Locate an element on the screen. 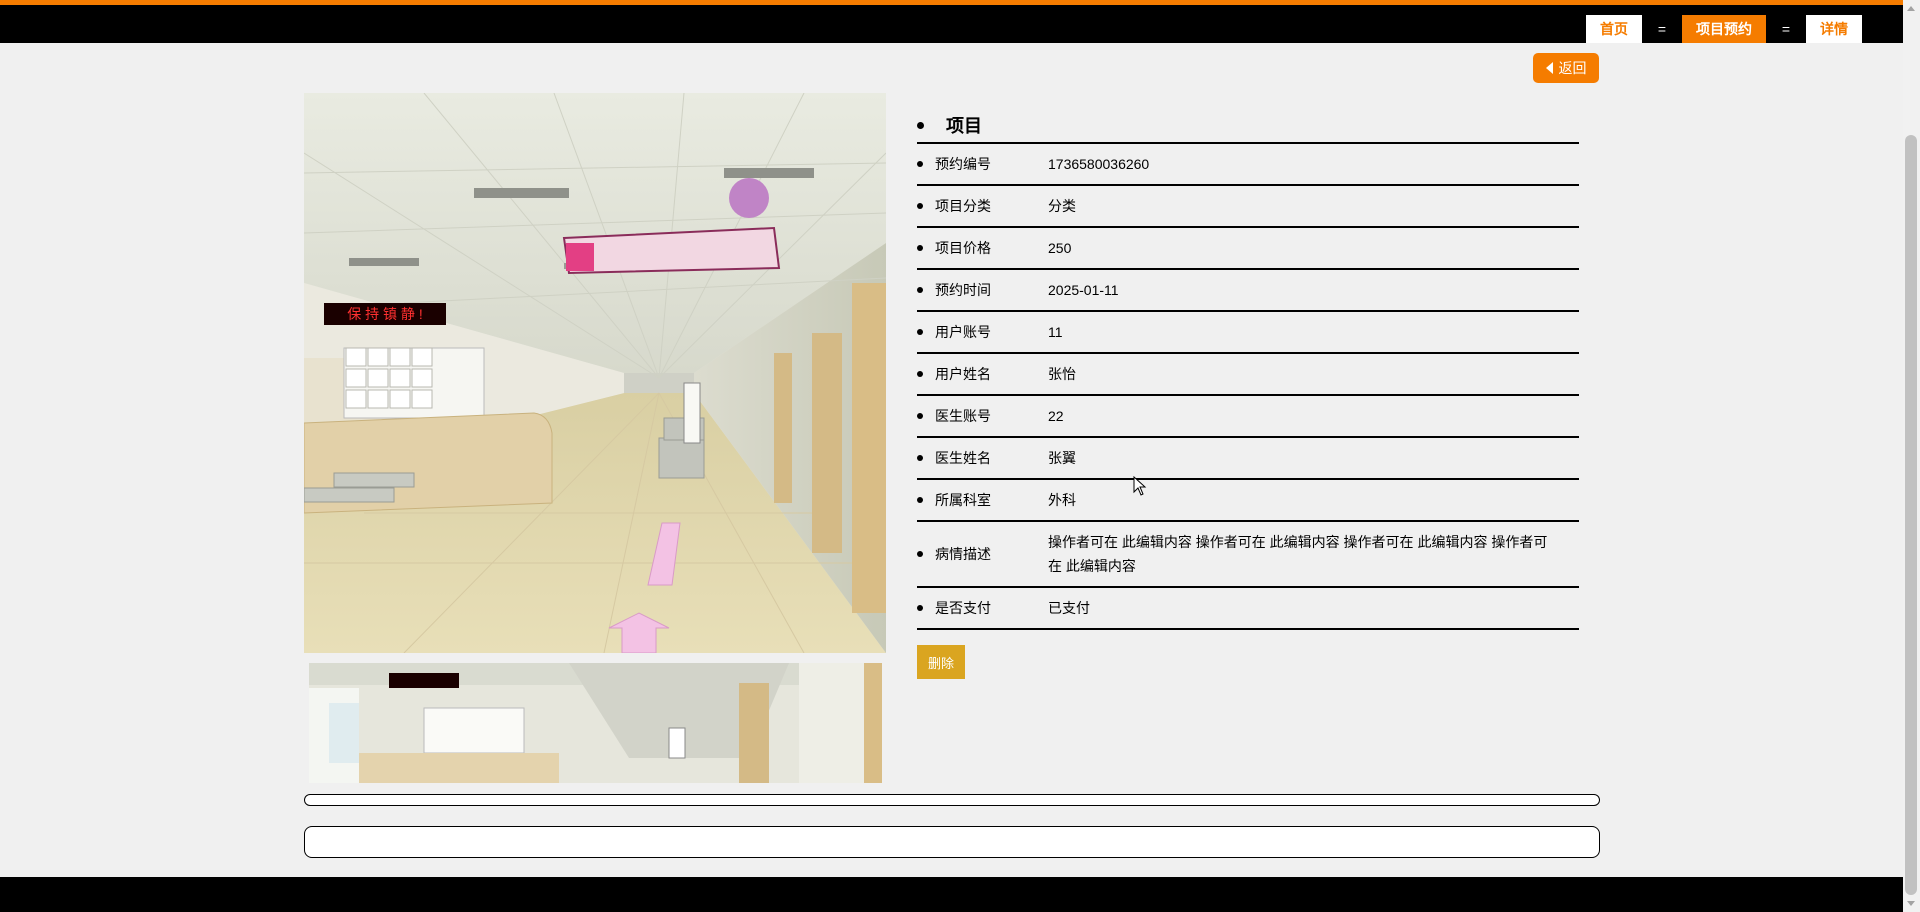  row-value: 22 is located at coordinates (1056, 416).